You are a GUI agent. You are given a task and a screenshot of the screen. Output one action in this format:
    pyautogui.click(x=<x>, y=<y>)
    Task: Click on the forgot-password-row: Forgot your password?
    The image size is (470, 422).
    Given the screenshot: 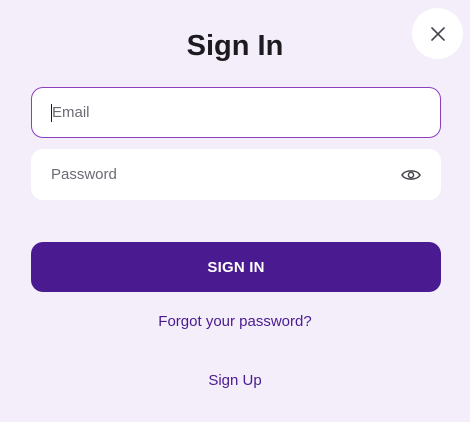 What is the action you would take?
    pyautogui.click(x=235, y=321)
    